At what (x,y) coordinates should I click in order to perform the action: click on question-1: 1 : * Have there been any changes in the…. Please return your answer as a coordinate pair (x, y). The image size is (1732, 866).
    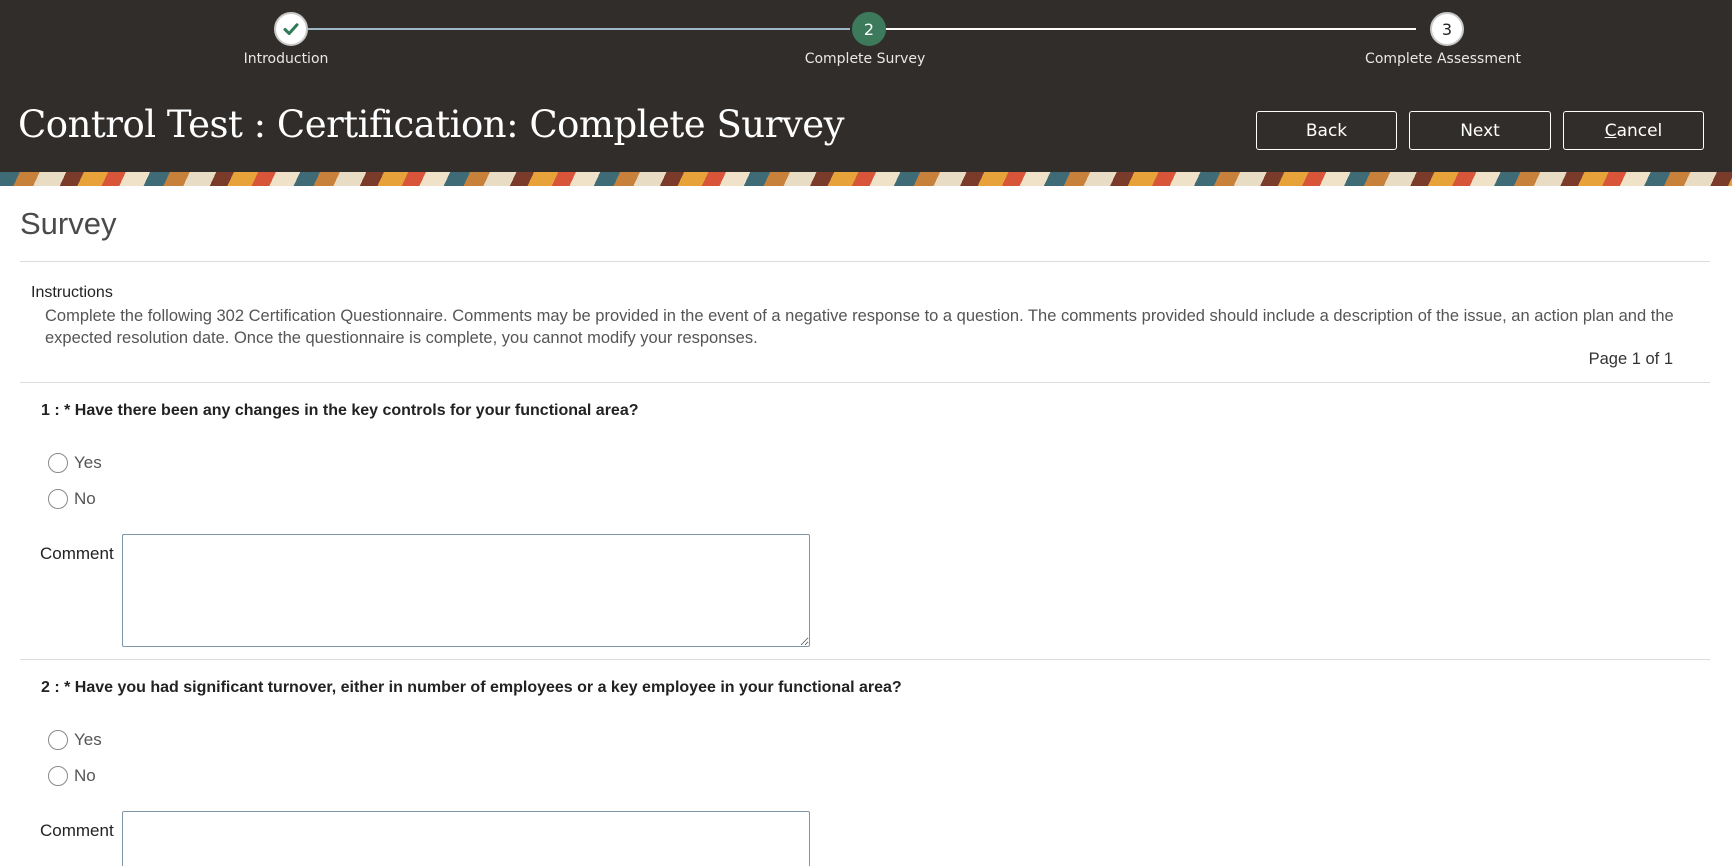
    Looking at the image, I should click on (340, 410).